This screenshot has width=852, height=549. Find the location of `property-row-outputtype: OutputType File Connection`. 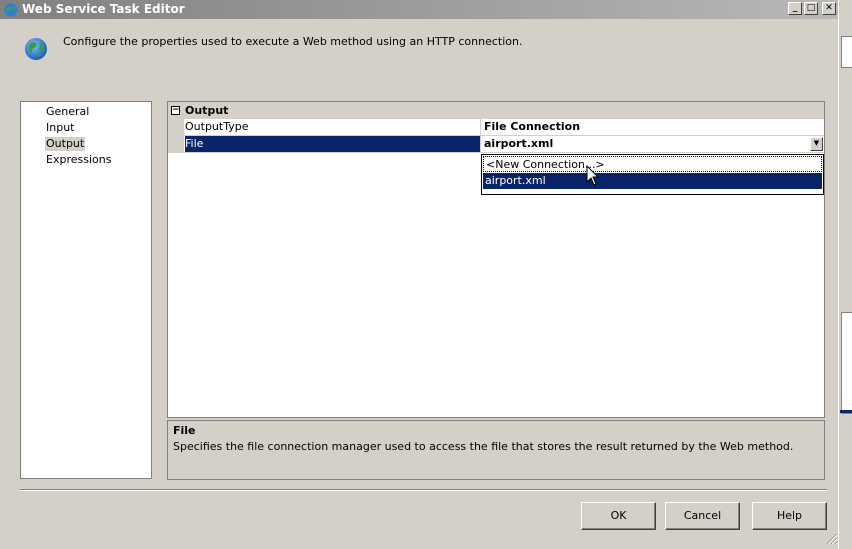

property-row-outputtype: OutputType File Connection is located at coordinates (496, 127).